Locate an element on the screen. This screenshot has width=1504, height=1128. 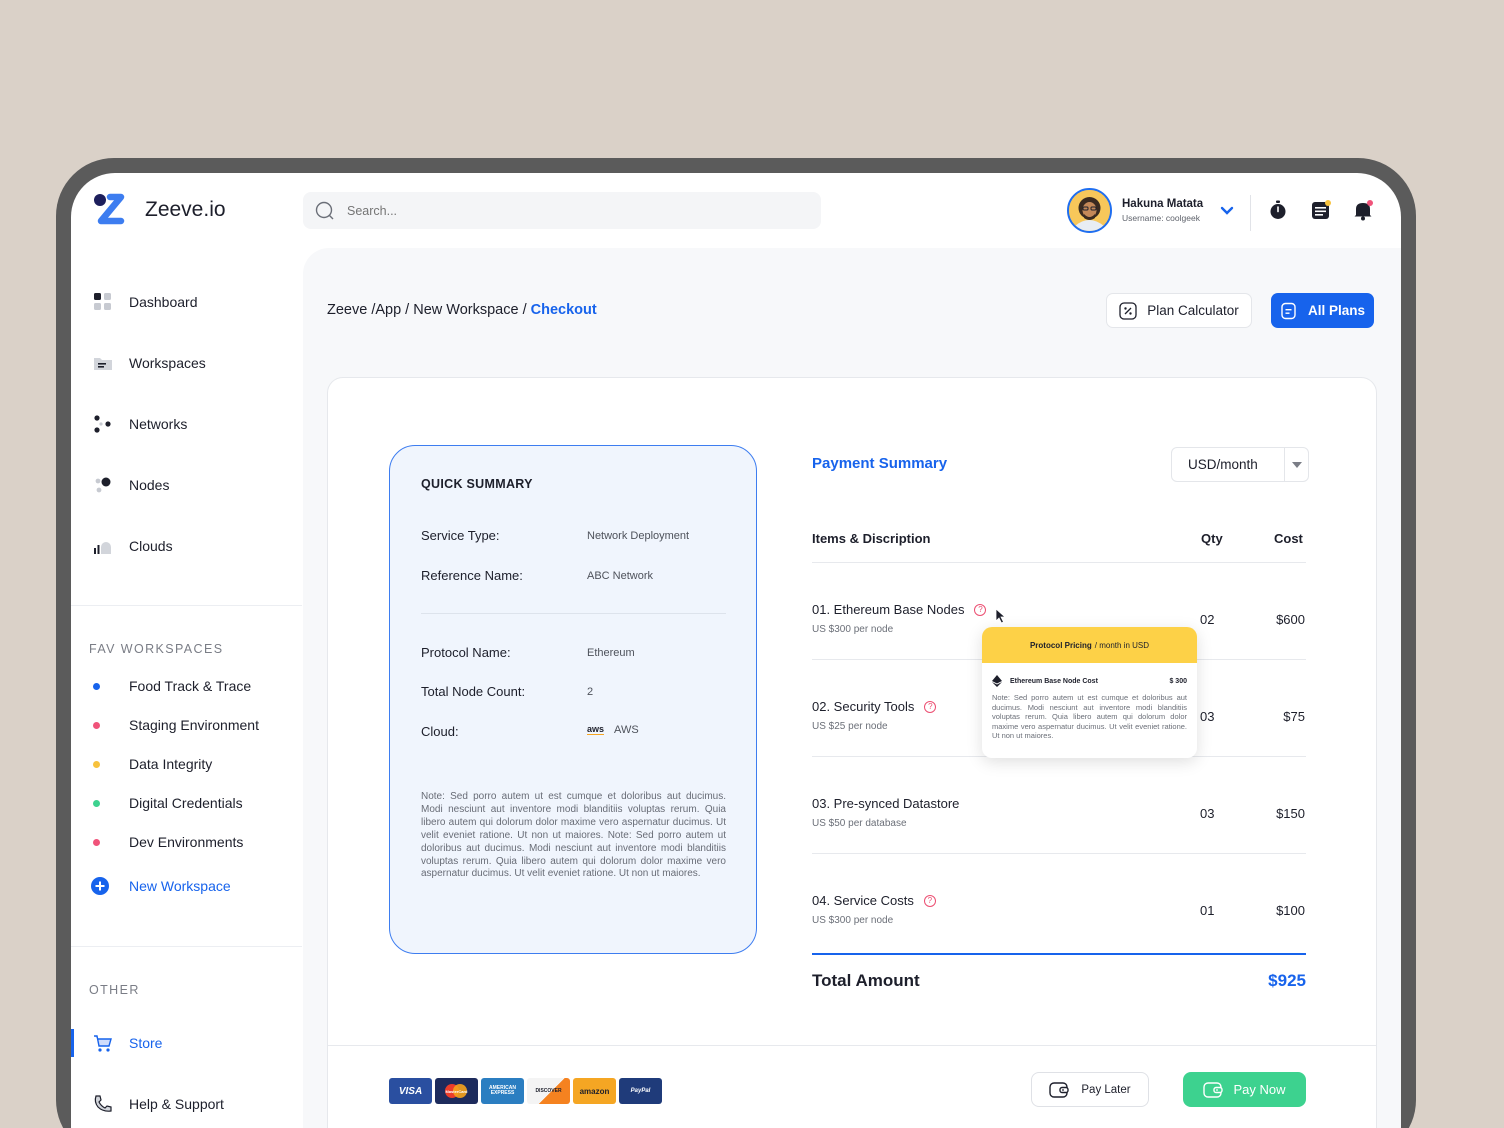
pay-now-button: Pay Now is located at coordinates (1244, 1089).